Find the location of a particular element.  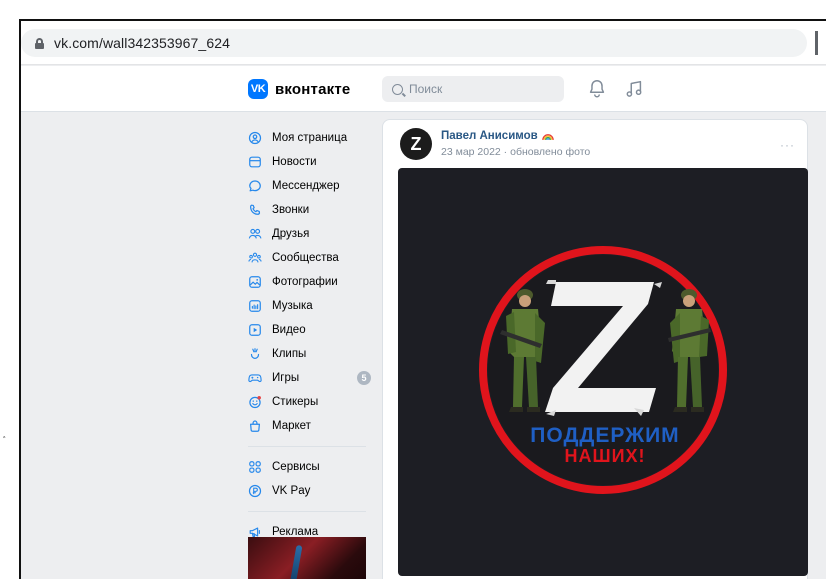

poster-text-line2: НАШИХ! is located at coordinates (604, 456).